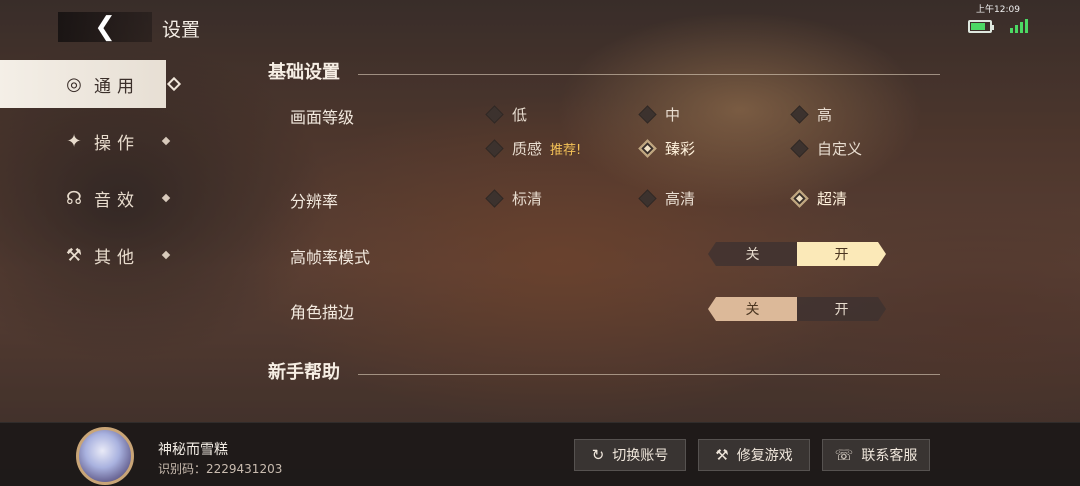 The image size is (1080, 486). What do you see at coordinates (666, 148) in the screenshot?
I see `graphics-option-ultra: 臻彩` at bounding box center [666, 148].